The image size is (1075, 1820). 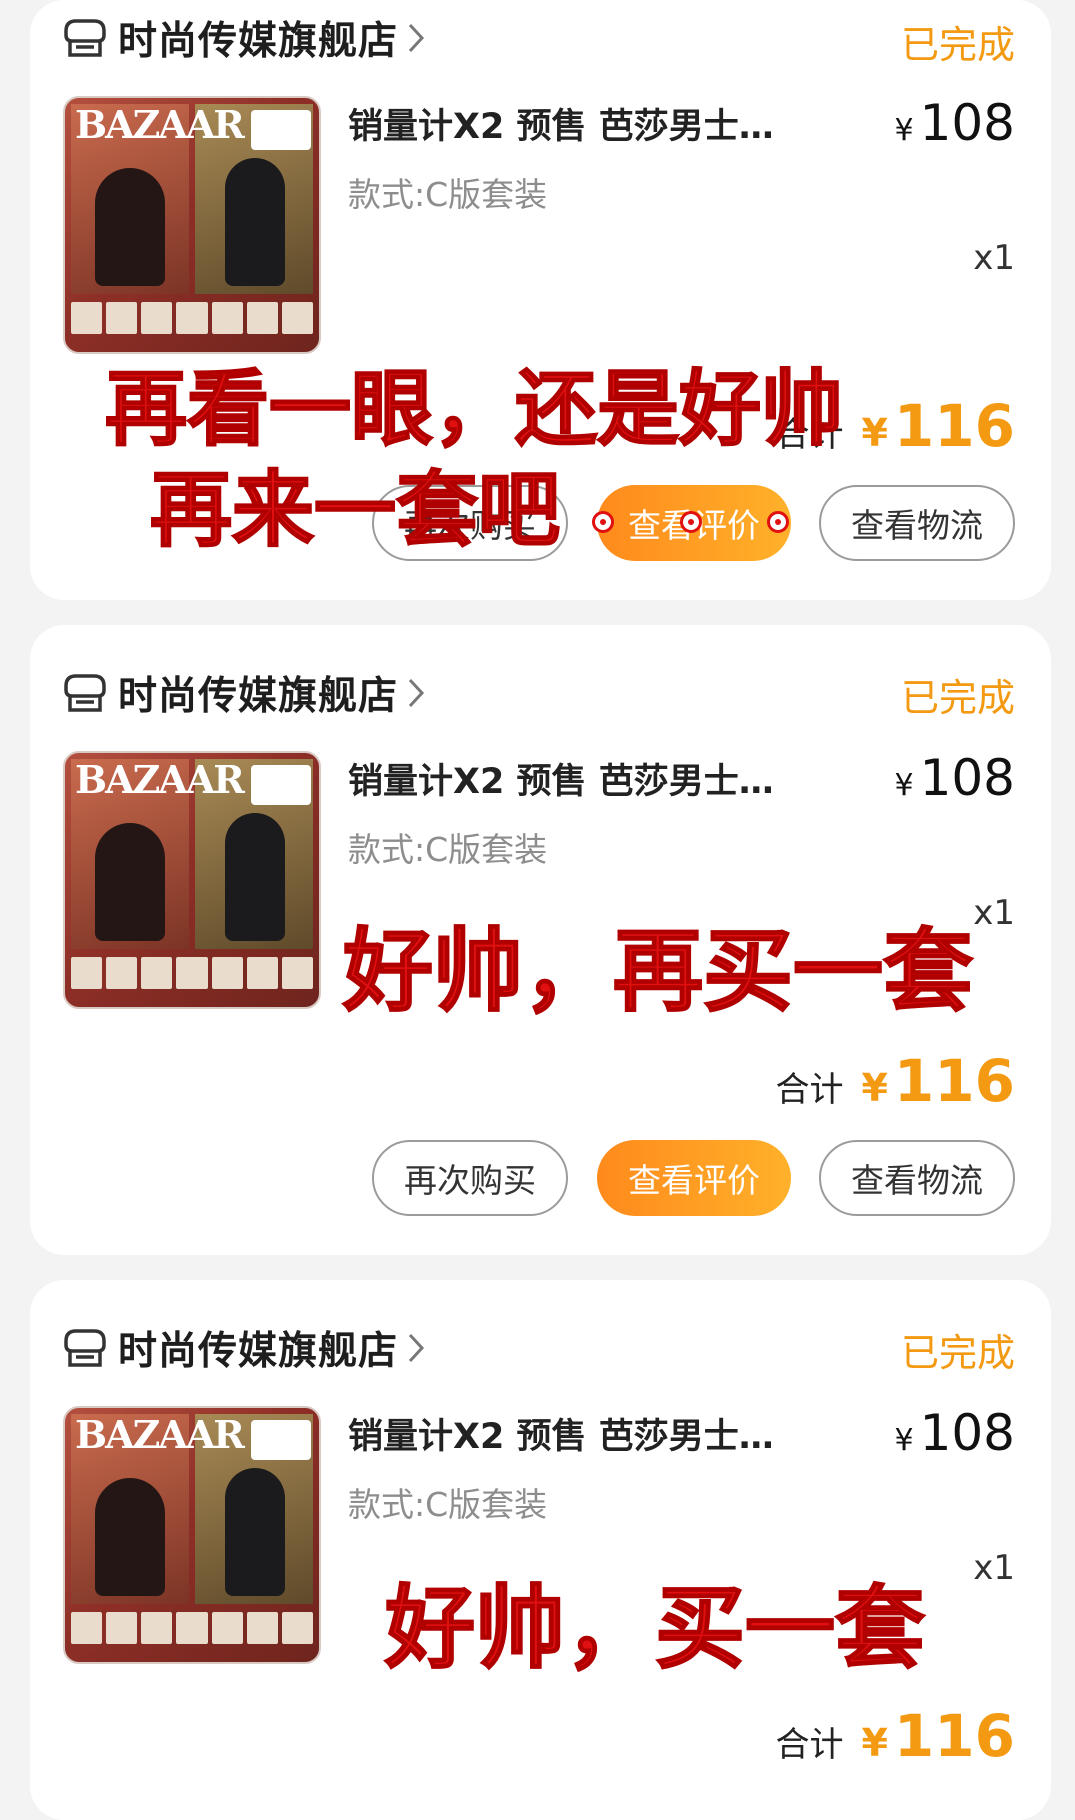 I want to click on view-review-button: 查看评价, so click(x=694, y=1178).